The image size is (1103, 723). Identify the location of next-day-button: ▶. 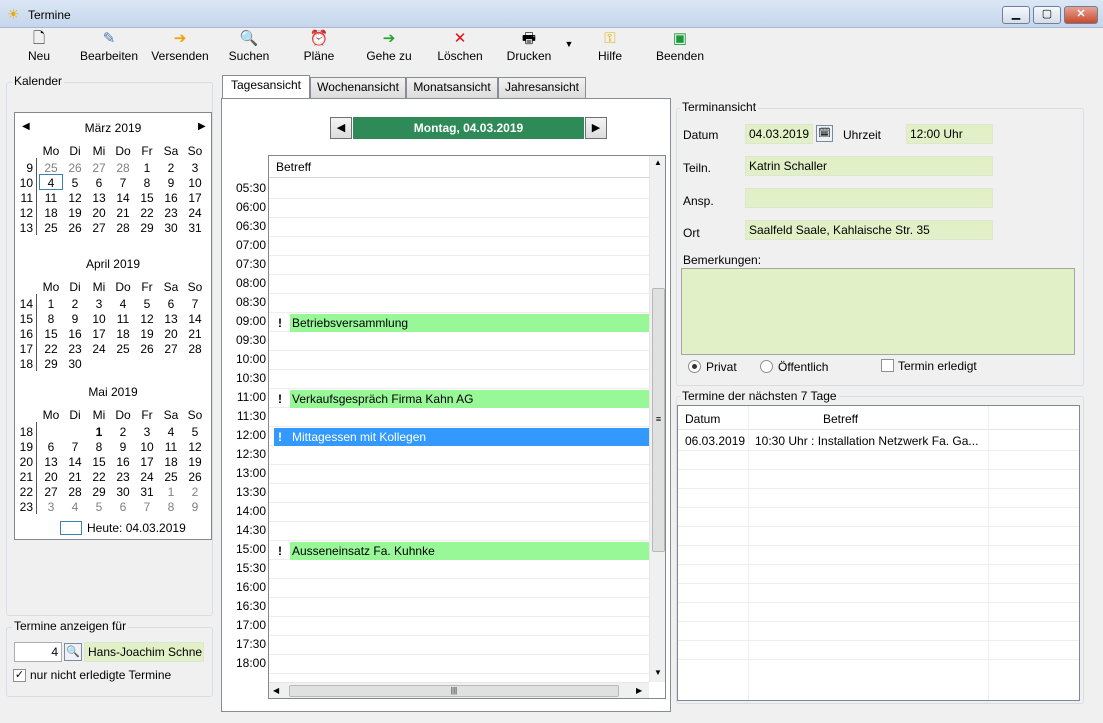
(596, 128).